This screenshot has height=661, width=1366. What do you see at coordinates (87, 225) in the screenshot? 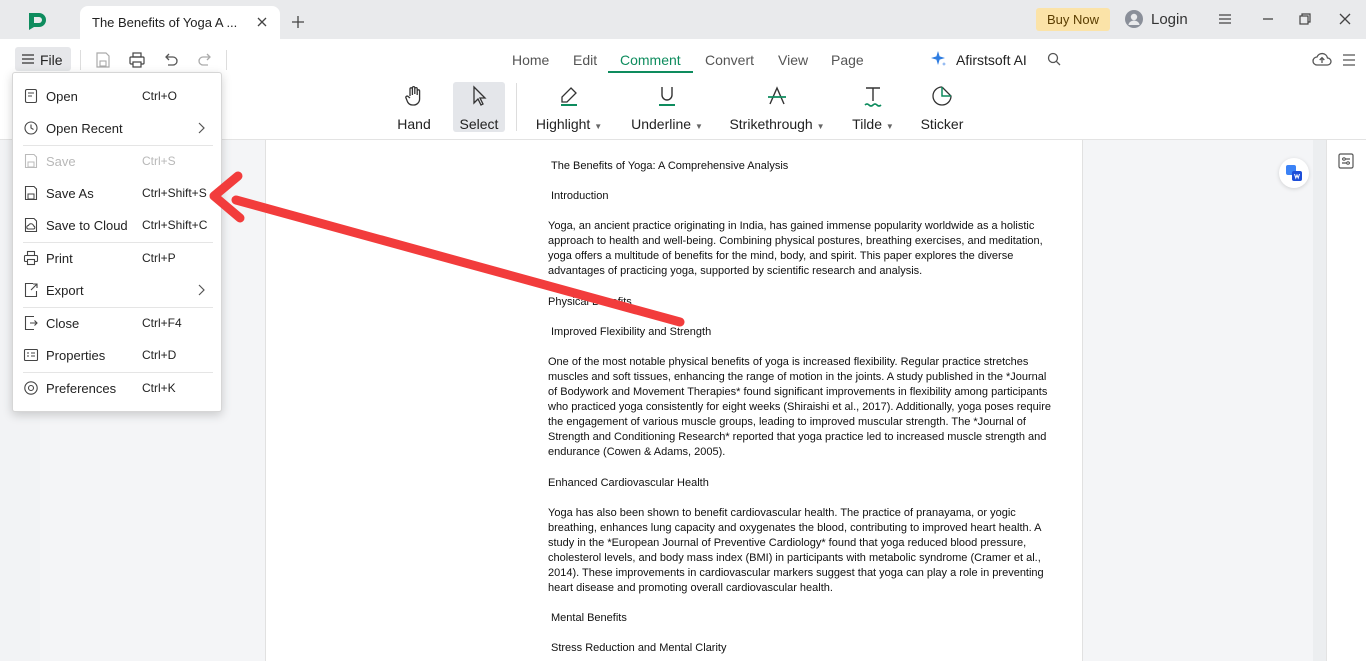
I see `menu-item-label: Save to Cloud` at bounding box center [87, 225].